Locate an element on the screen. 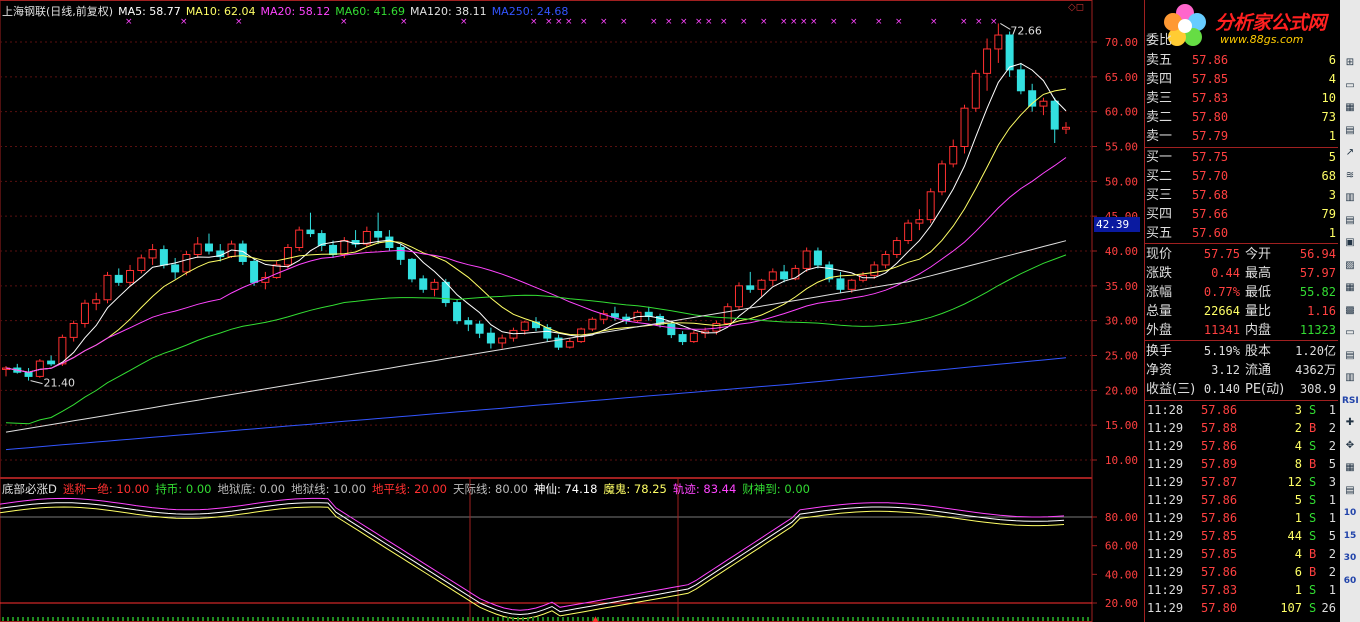 This screenshot has height=622, width=1360. ask-row: 卖三 57.83 10 is located at coordinates (1242, 98).